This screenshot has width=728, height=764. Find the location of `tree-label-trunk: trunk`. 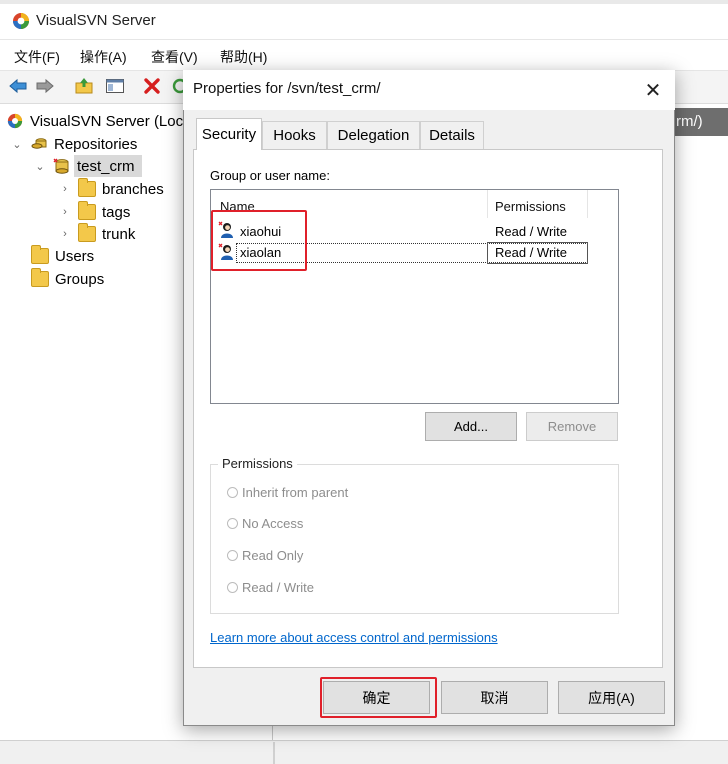

tree-label-trunk: trunk is located at coordinates (119, 234).